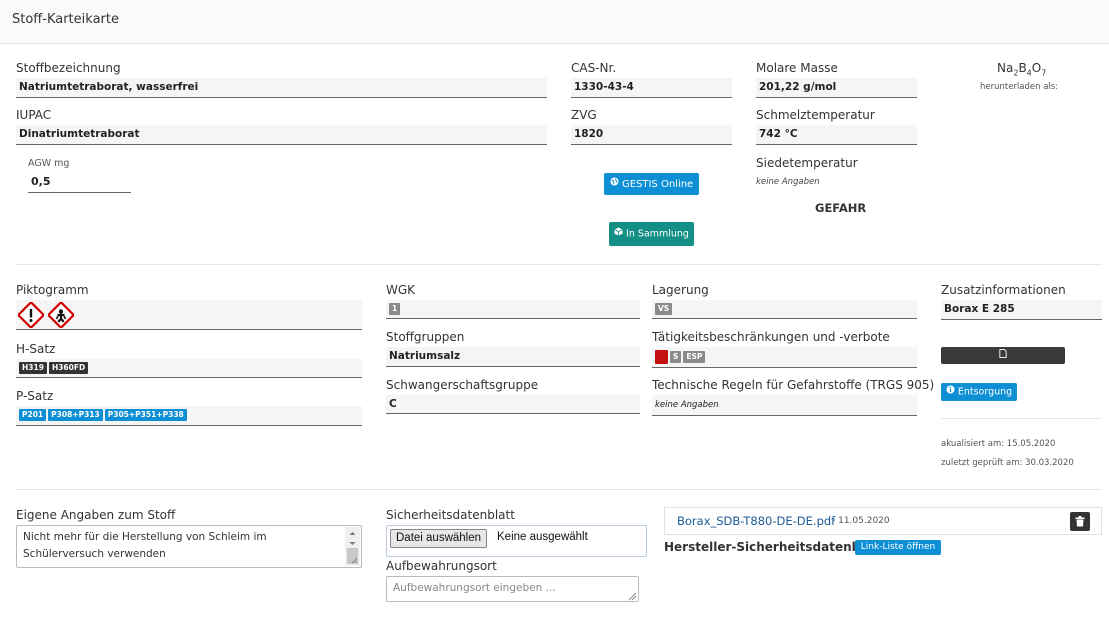  What do you see at coordinates (841, 208) in the screenshot?
I see `signal-word: GEFAHR` at bounding box center [841, 208].